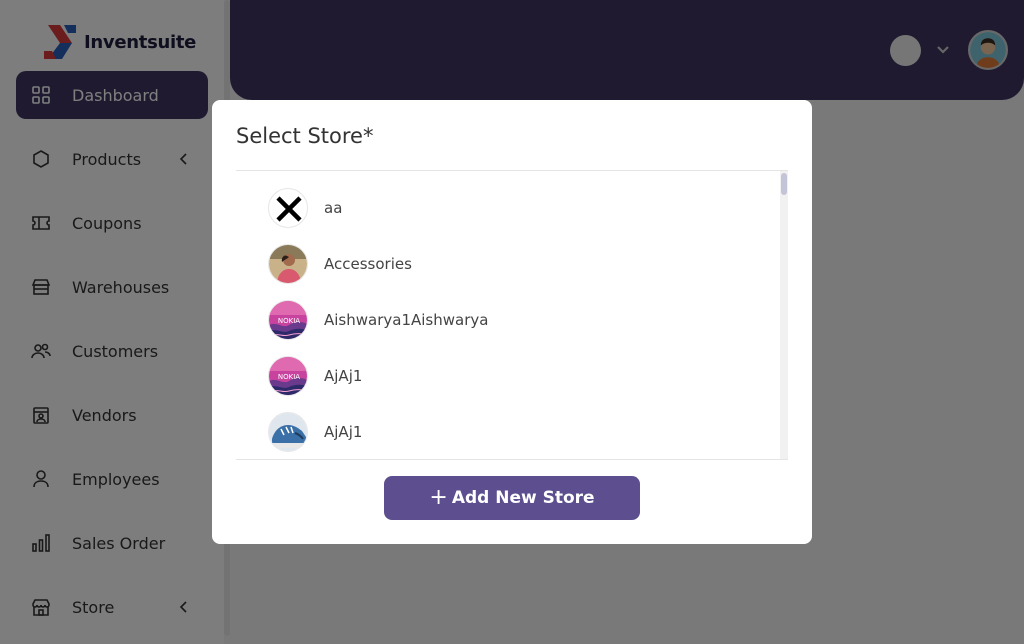  Describe the element at coordinates (288, 208) in the screenshot. I see `x-mark-avatar-icon` at that location.